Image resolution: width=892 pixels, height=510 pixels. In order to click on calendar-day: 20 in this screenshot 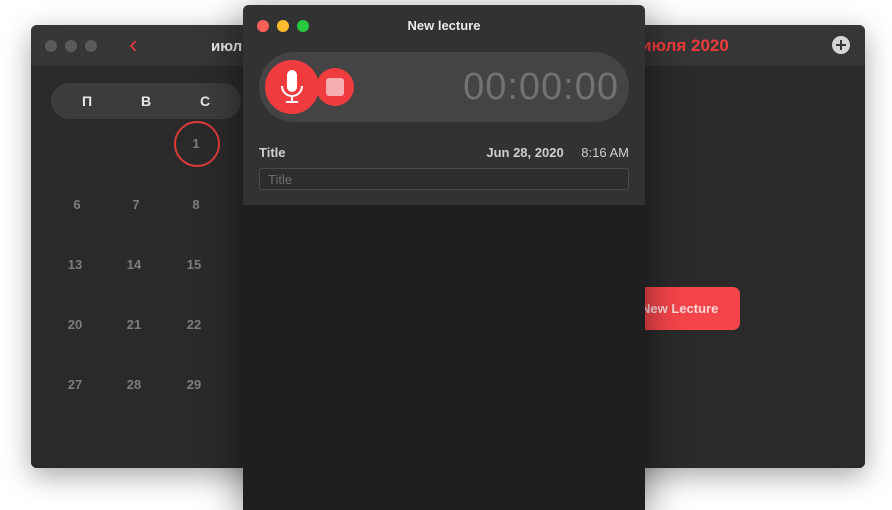, I will do `click(75, 324)`.